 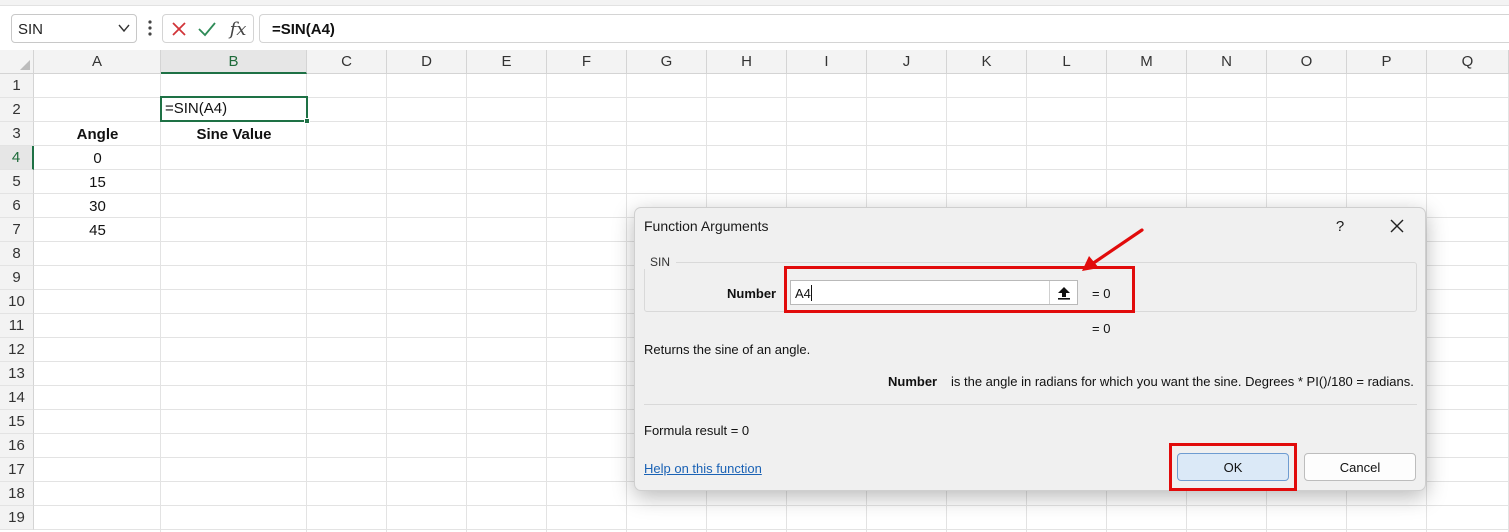 What do you see at coordinates (1101, 328) in the screenshot?
I see `function-evaluation: = 0` at bounding box center [1101, 328].